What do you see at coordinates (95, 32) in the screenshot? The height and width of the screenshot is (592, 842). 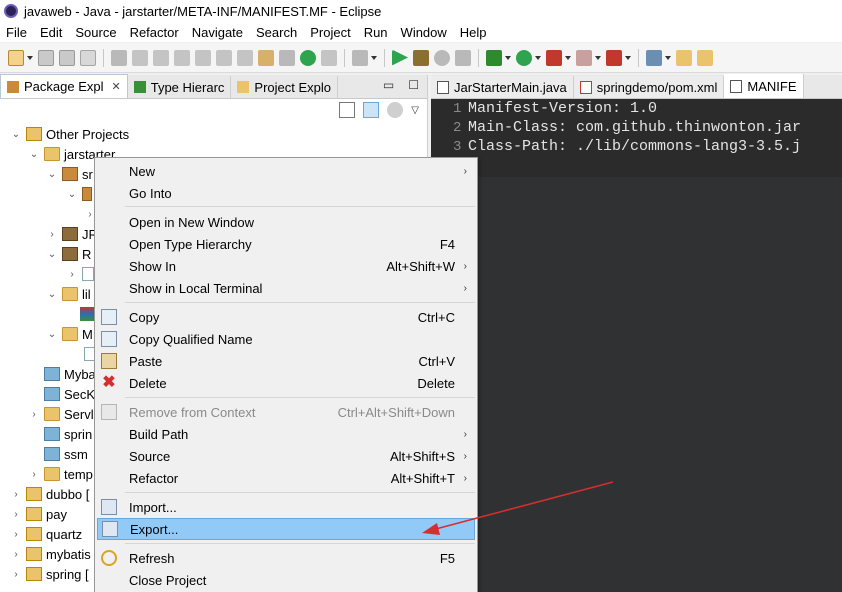 I see `menu-source: Source` at bounding box center [95, 32].